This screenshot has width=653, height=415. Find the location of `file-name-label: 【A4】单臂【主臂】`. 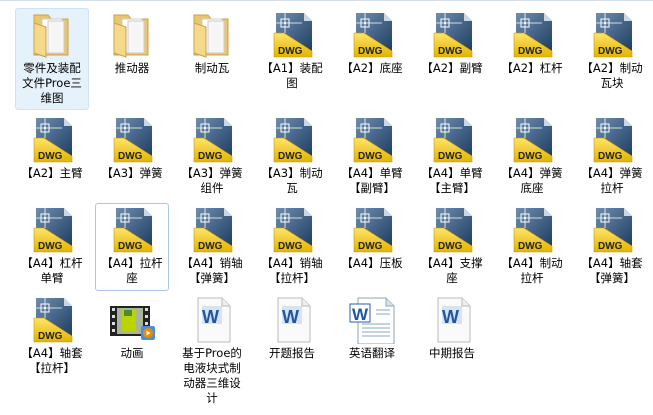

file-name-label: 【A4】单臂【主臂】 is located at coordinates (452, 180).